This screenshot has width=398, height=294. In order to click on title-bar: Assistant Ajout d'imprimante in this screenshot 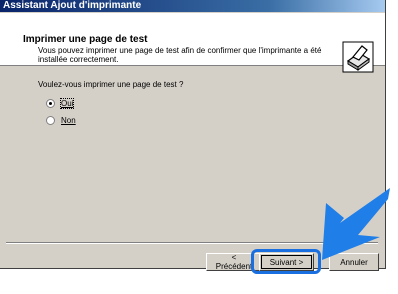, I will do `click(192, 6)`.